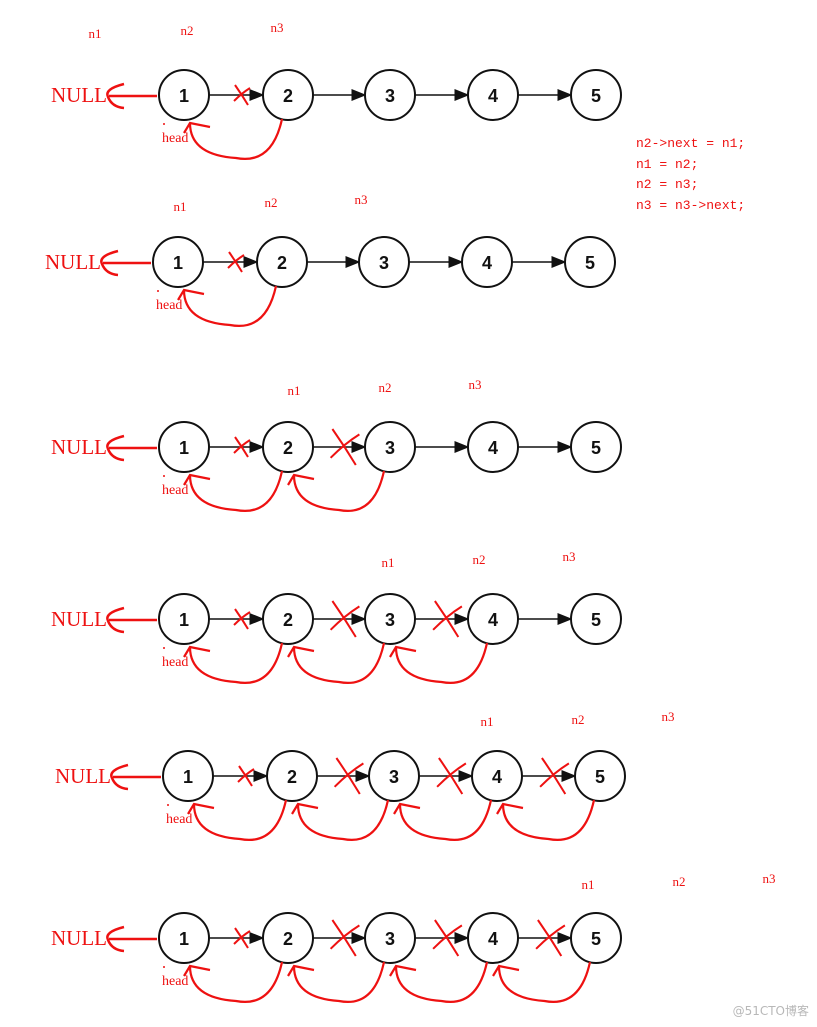 This screenshot has height=1027, width=817. I want to click on code-line: n3 = n3->next;, so click(691, 205).